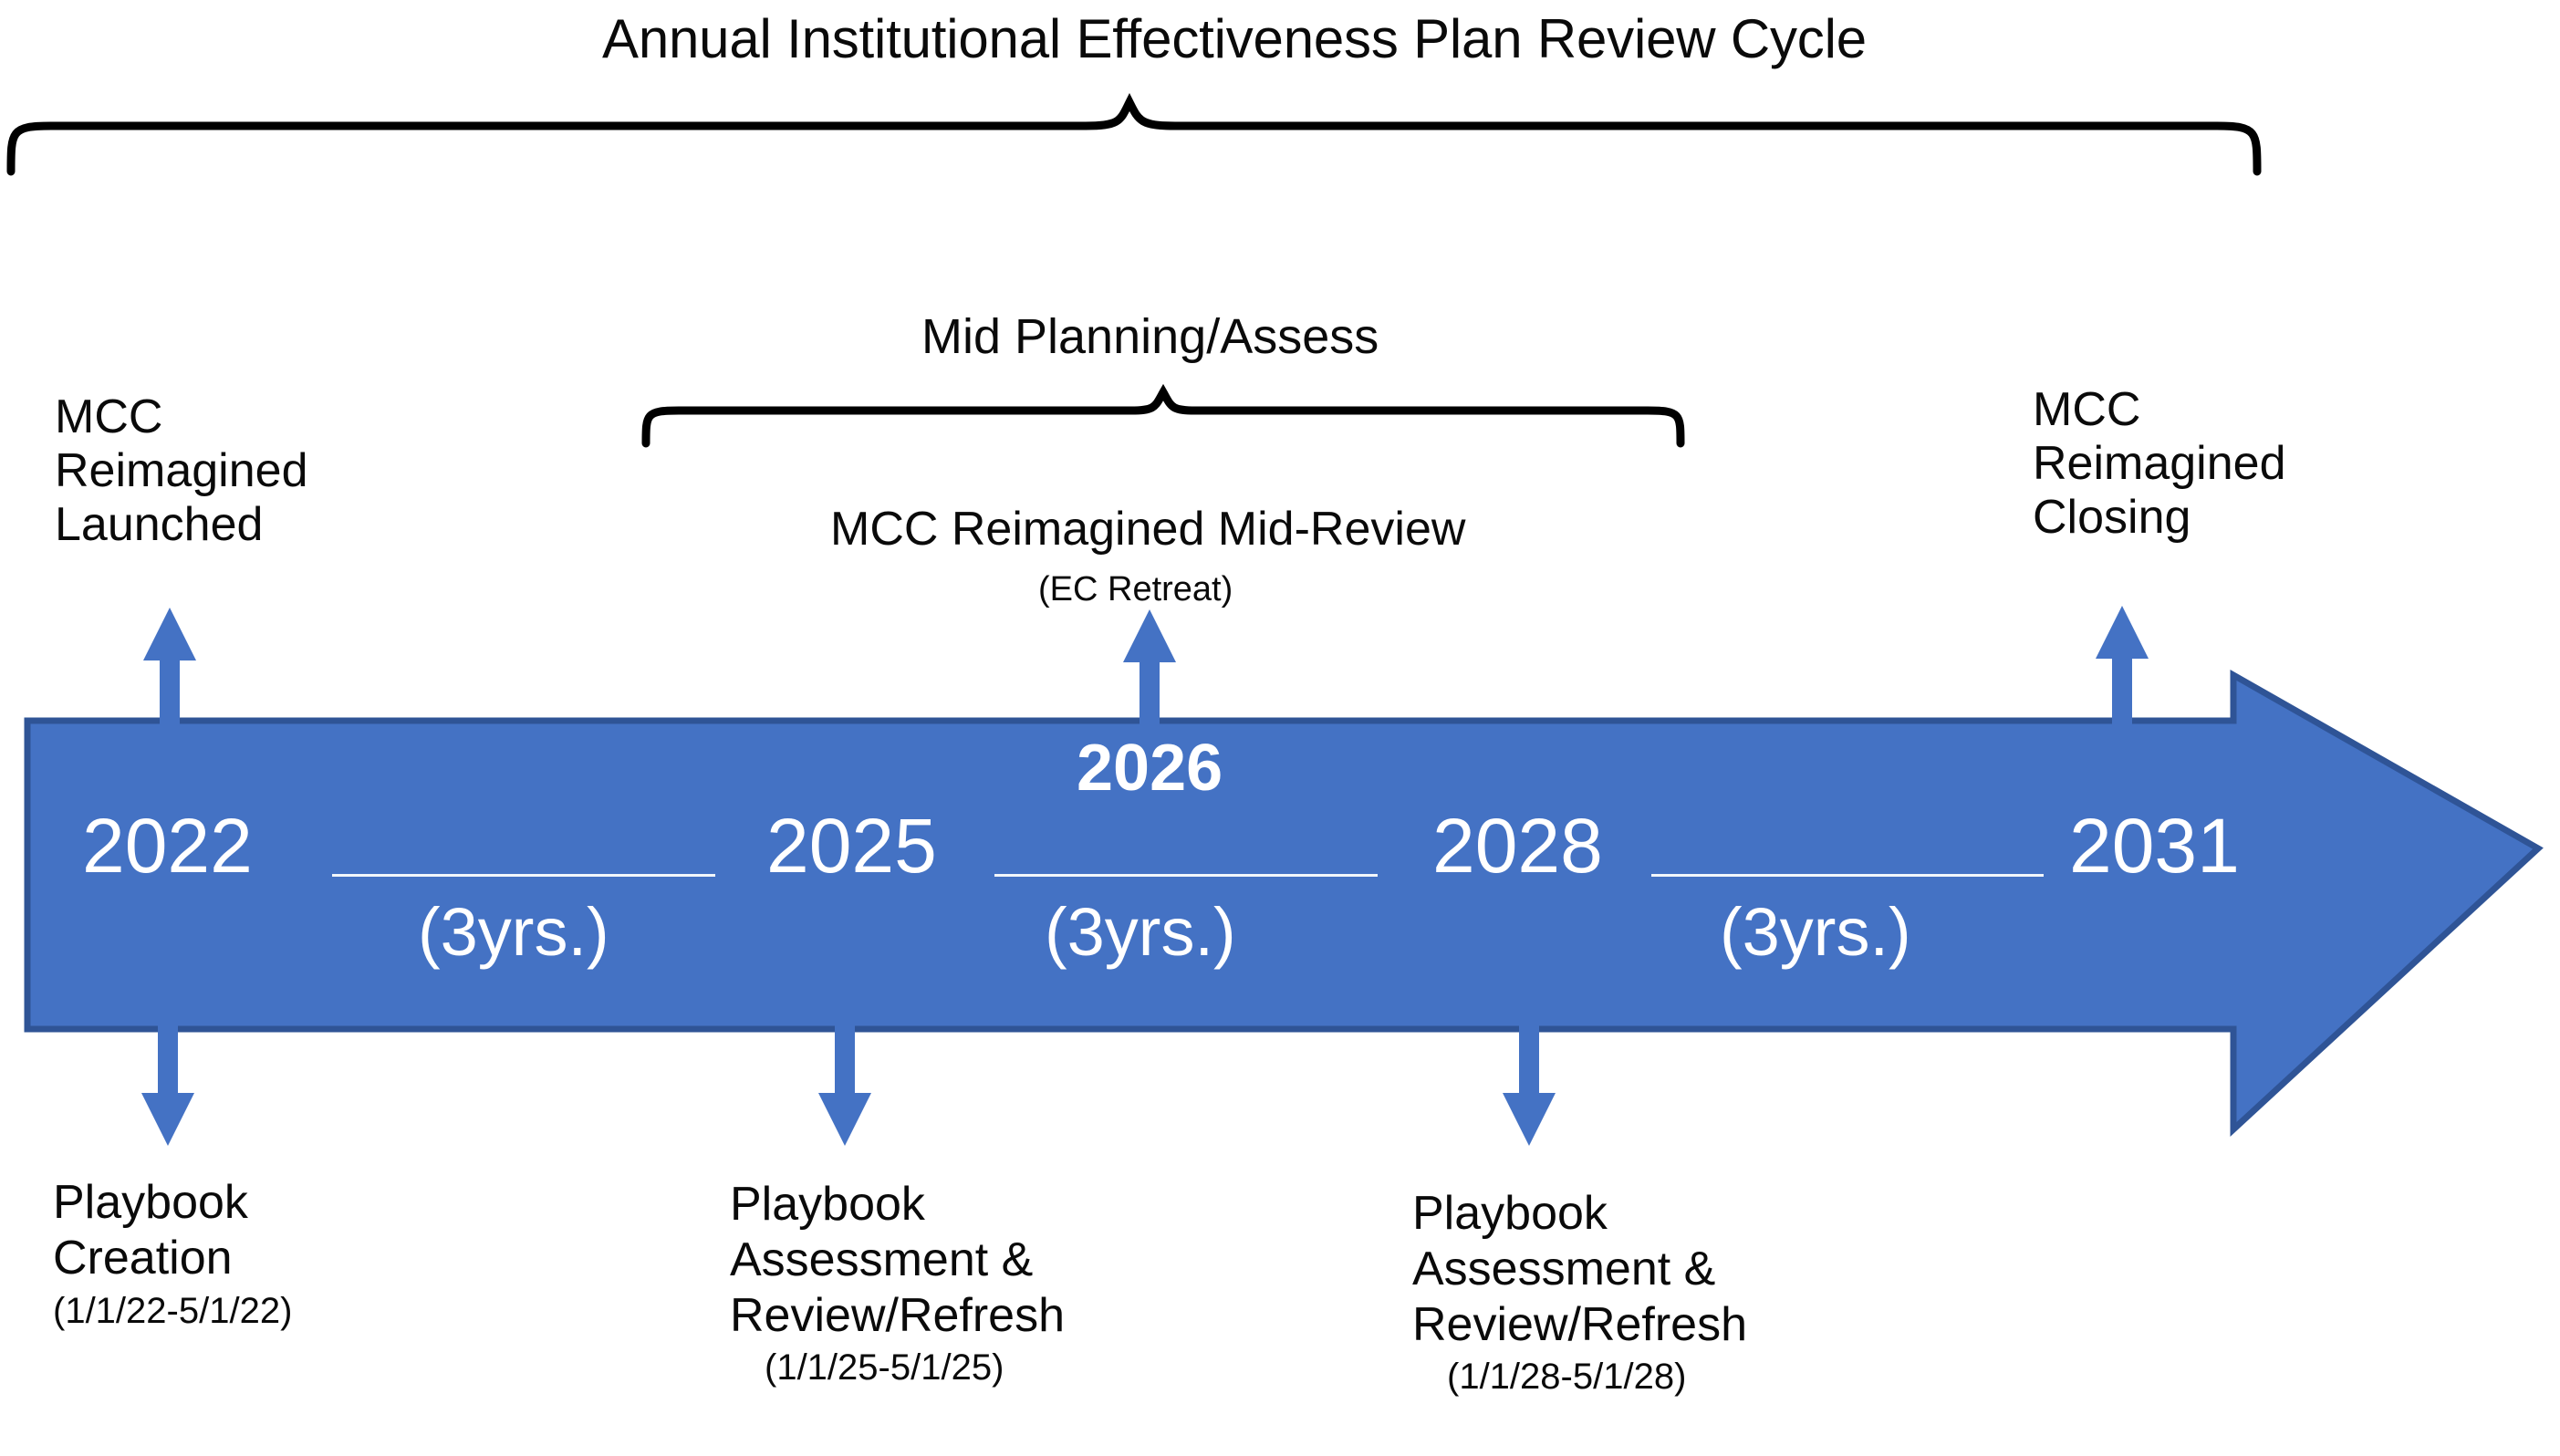 The height and width of the screenshot is (1456, 2560). Describe the element at coordinates (852, 846) in the screenshot. I see `milestone-year-2025: 2025` at that location.